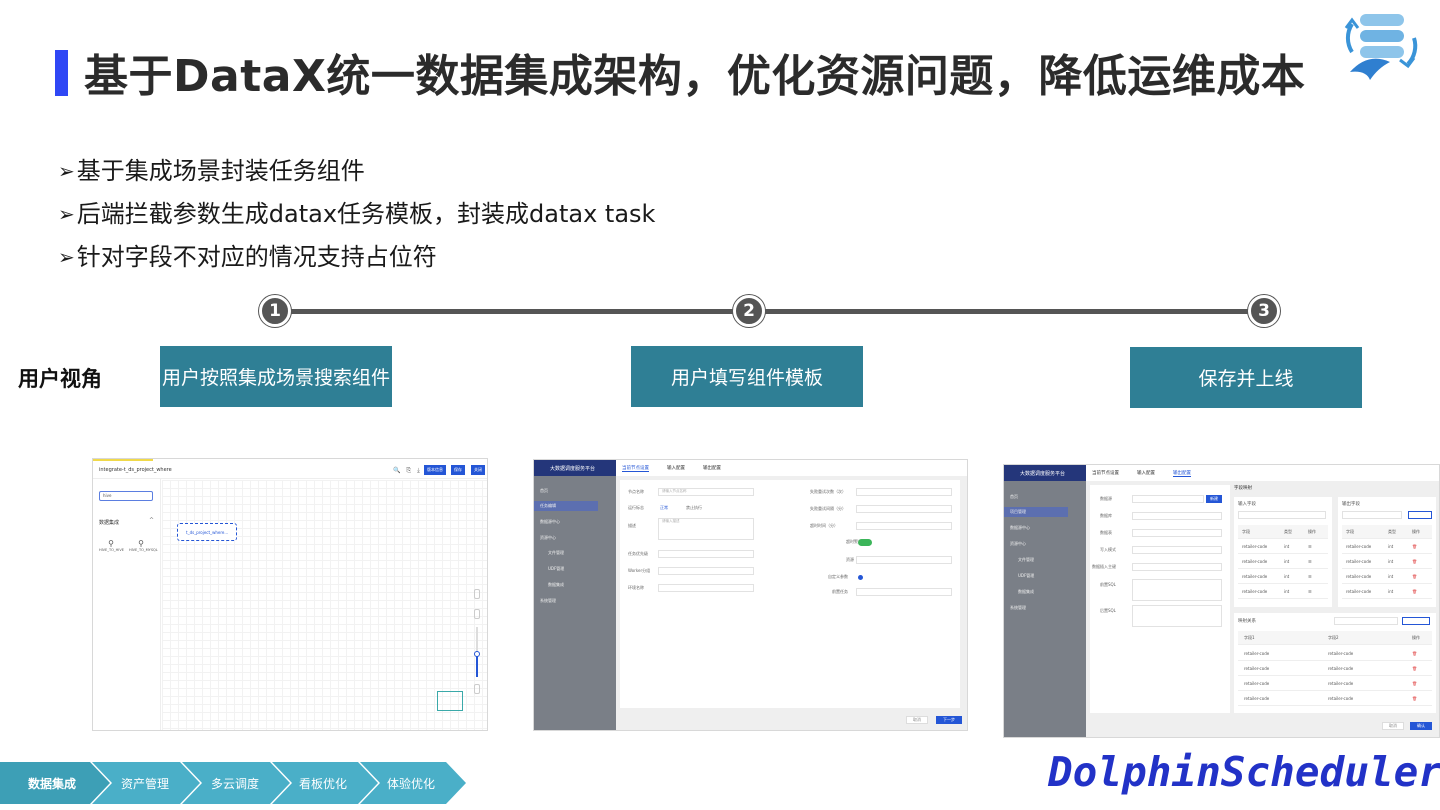  Describe the element at coordinates (1177, 616) in the screenshot. I see `post-sql-input` at that location.